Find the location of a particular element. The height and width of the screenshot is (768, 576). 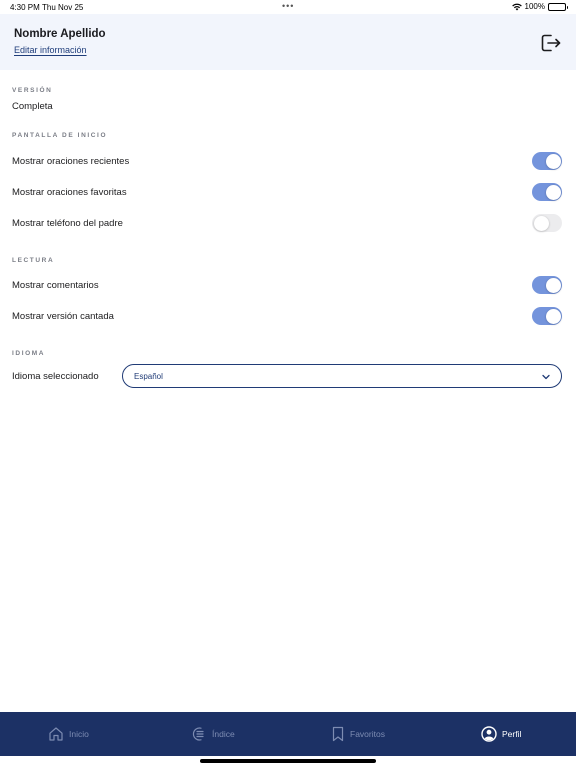

wifi-icon is located at coordinates (516, 6).